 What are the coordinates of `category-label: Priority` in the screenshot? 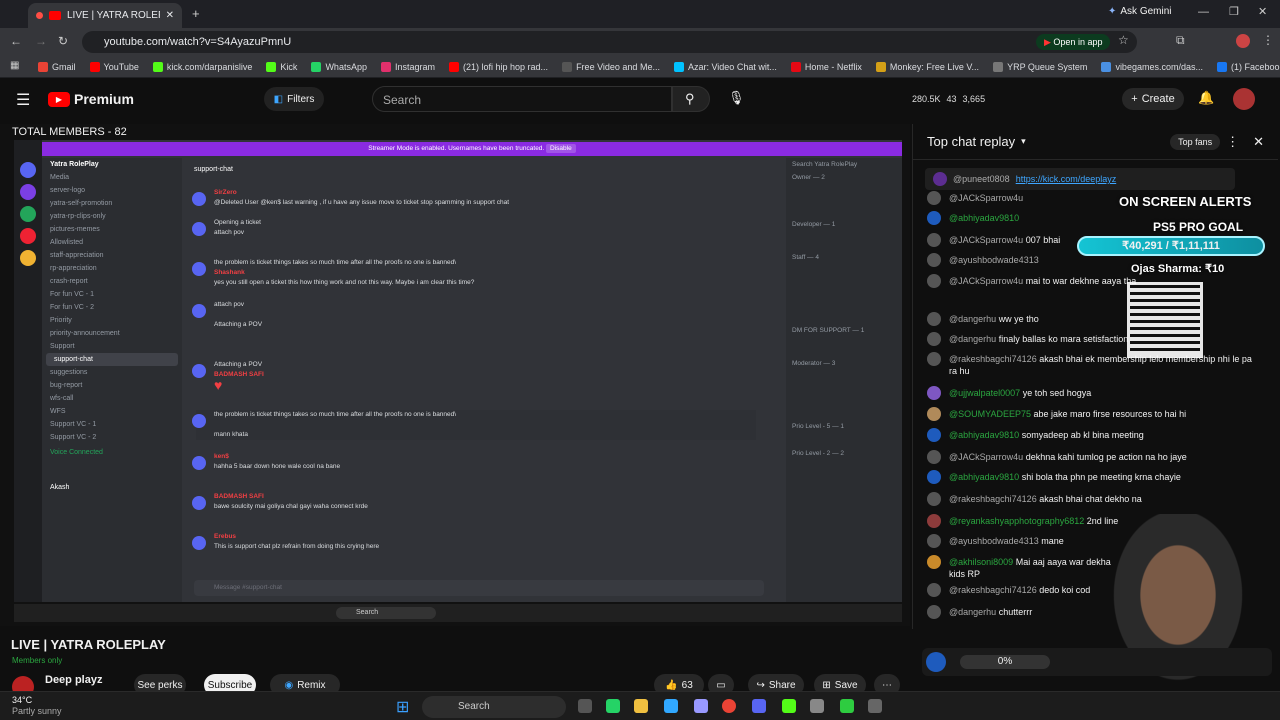 It's located at (61, 320).